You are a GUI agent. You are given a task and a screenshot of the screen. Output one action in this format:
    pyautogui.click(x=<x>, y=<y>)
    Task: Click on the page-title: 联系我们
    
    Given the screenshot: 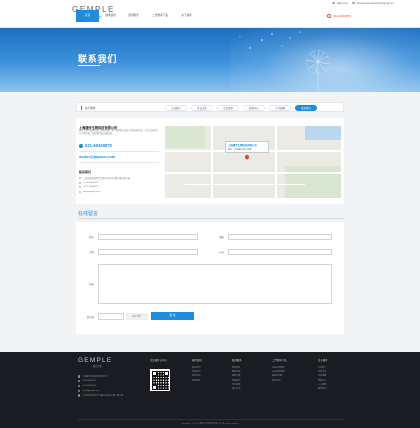 What is the action you would take?
    pyautogui.click(x=98, y=59)
    